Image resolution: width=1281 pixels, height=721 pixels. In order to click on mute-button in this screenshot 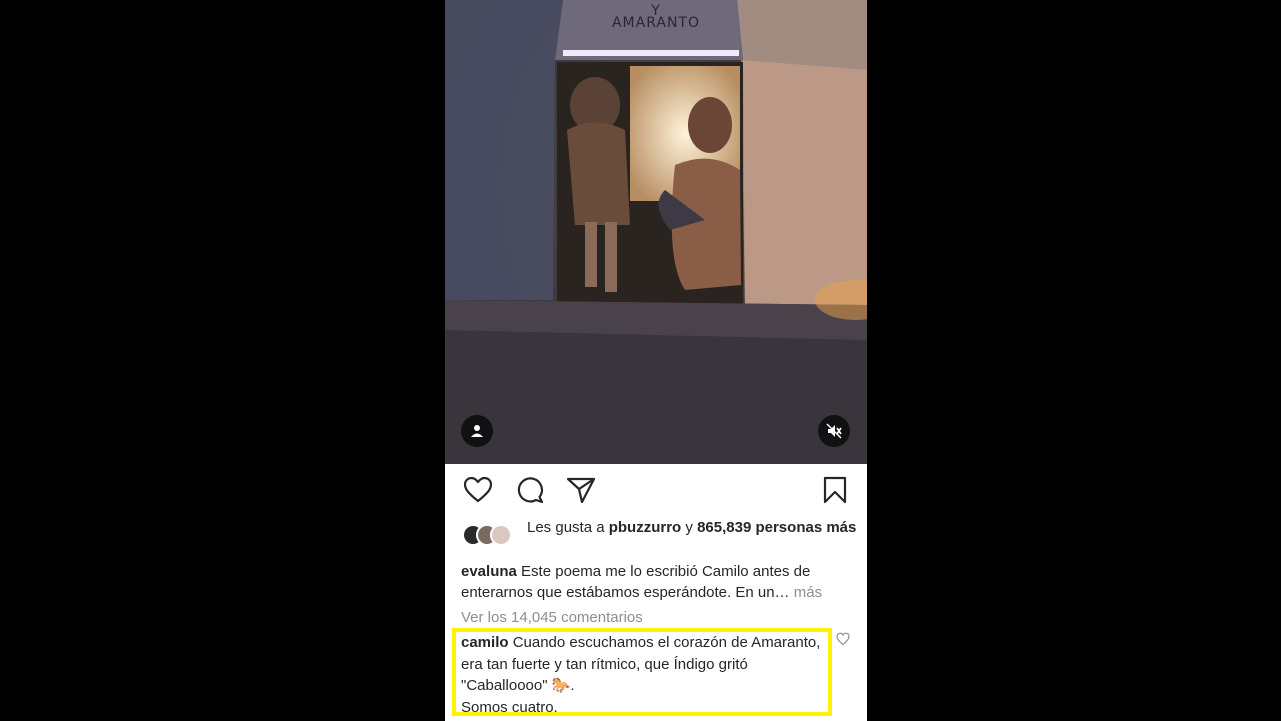, I will do `click(834, 431)`.